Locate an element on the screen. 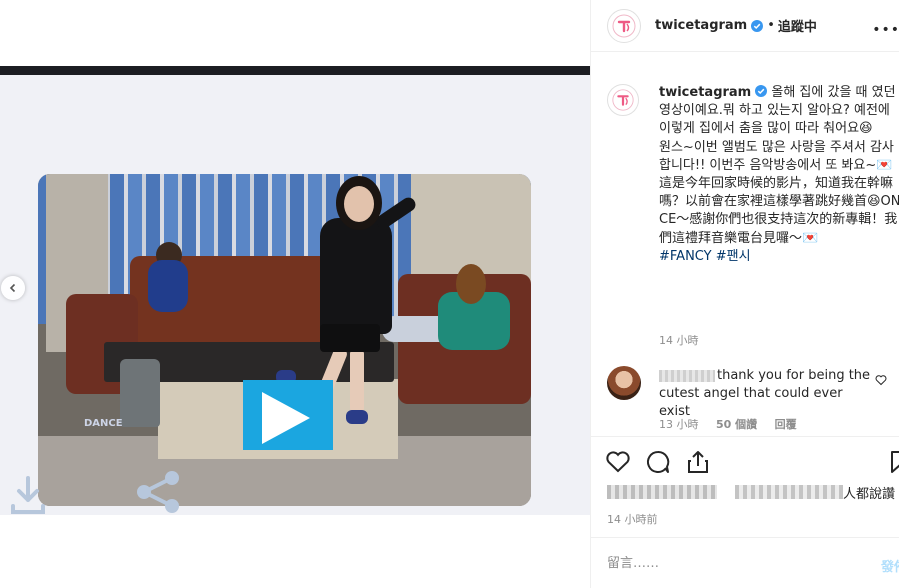 The width and height of the screenshot is (899, 588). dancer-body is located at coordinates (356, 276).